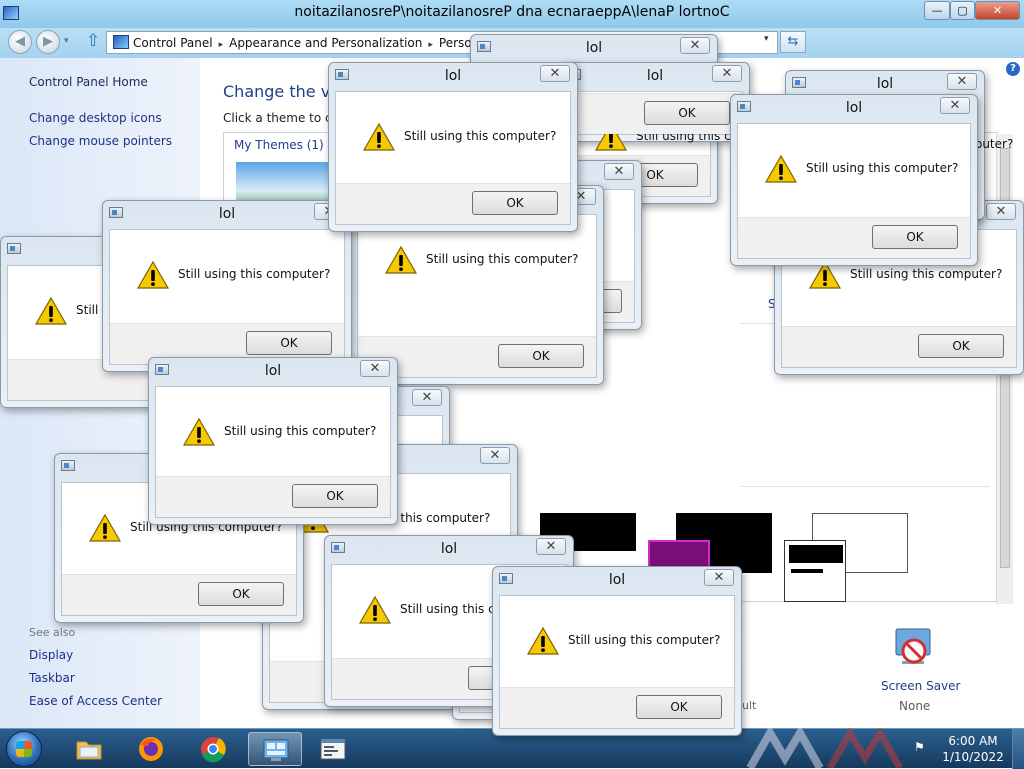 The height and width of the screenshot is (769, 1024). I want to click on start-button, so click(24, 749).